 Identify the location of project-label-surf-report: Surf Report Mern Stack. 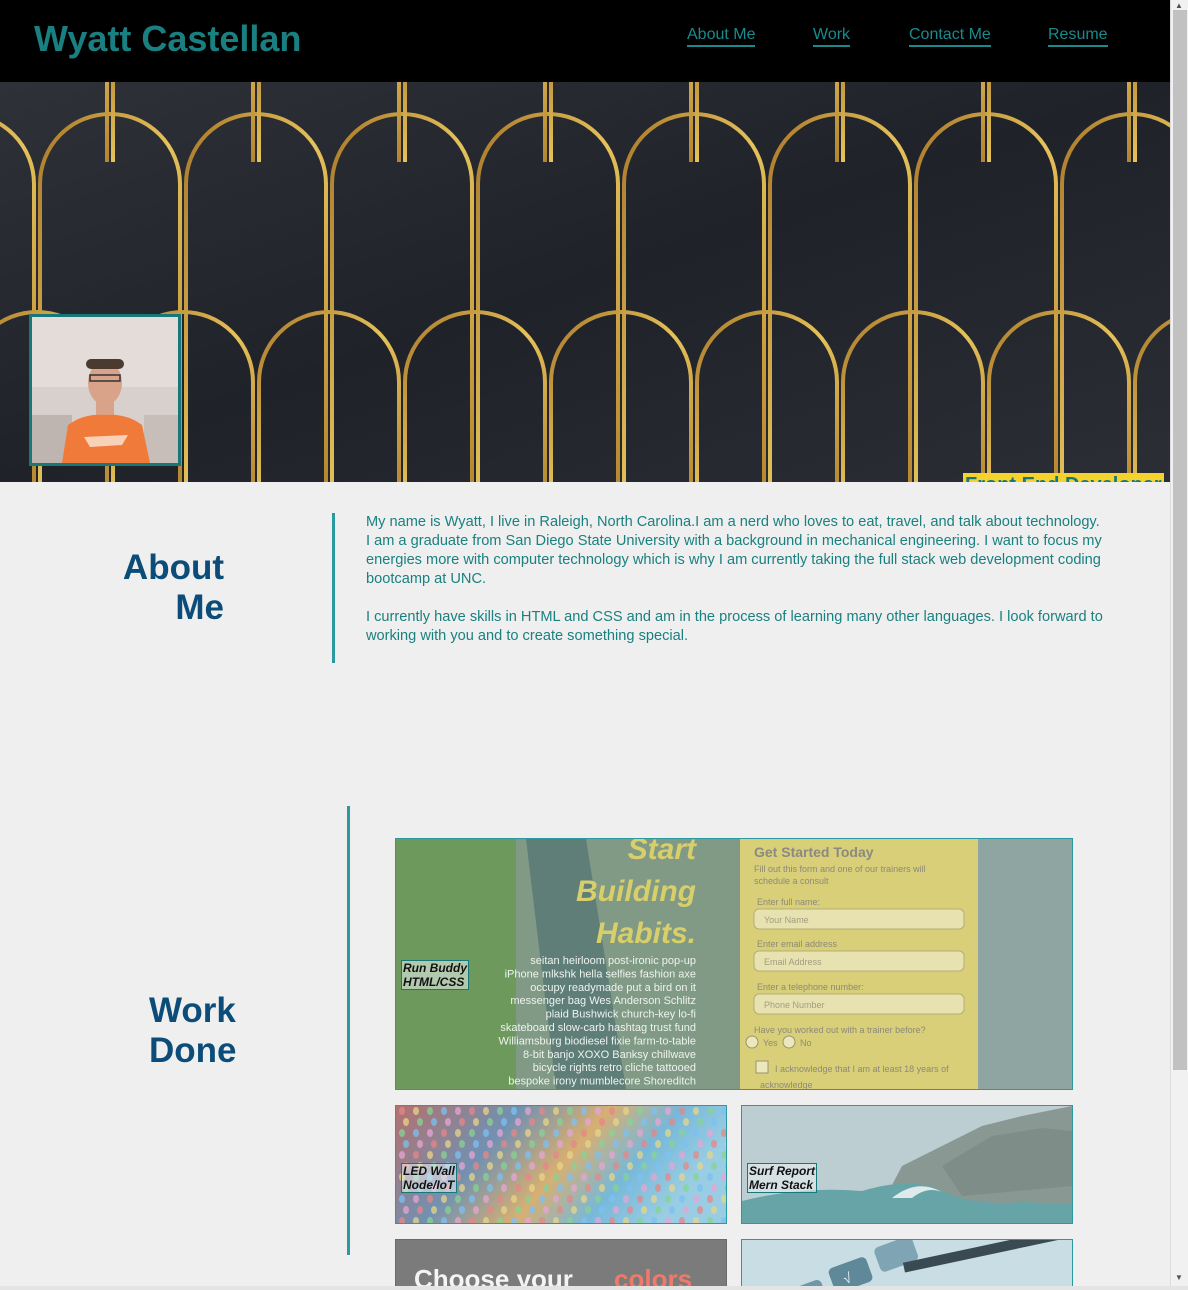
(782, 1178).